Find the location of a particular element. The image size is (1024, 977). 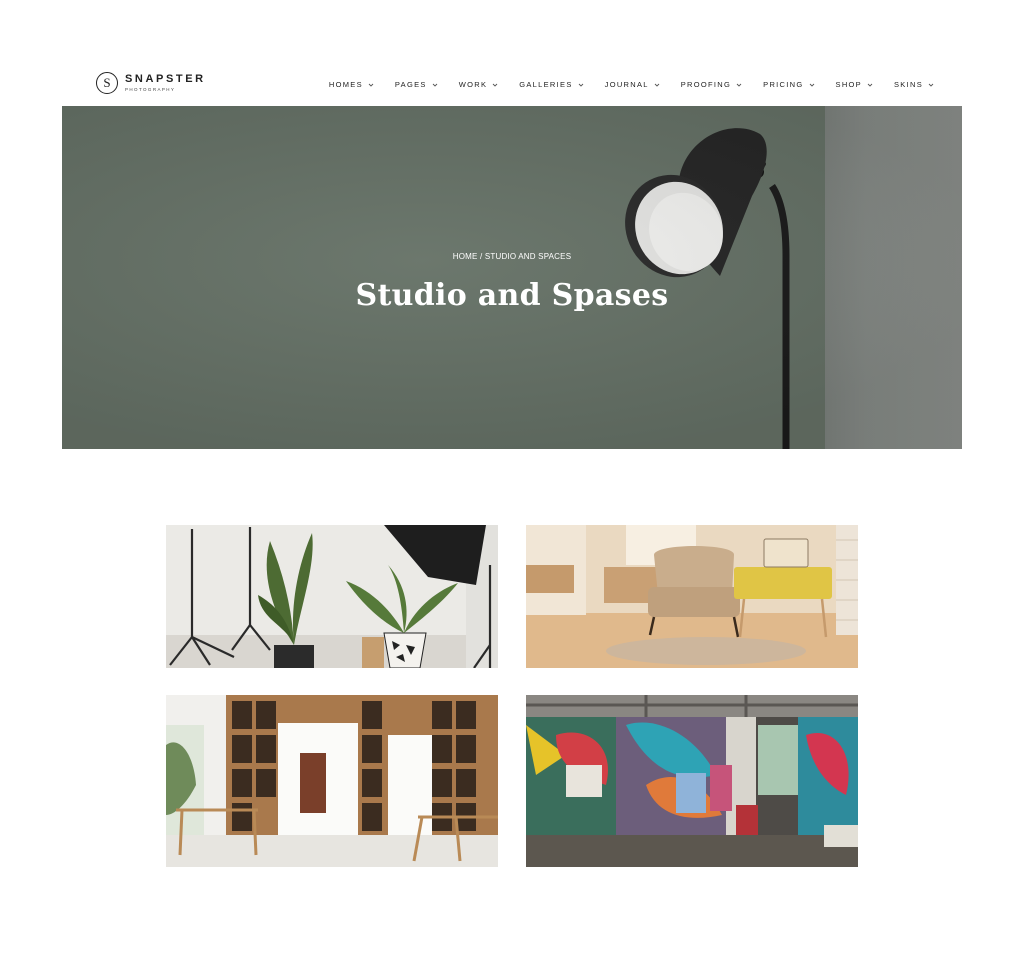

nav-label: JOURNAL is located at coordinates (626, 84).